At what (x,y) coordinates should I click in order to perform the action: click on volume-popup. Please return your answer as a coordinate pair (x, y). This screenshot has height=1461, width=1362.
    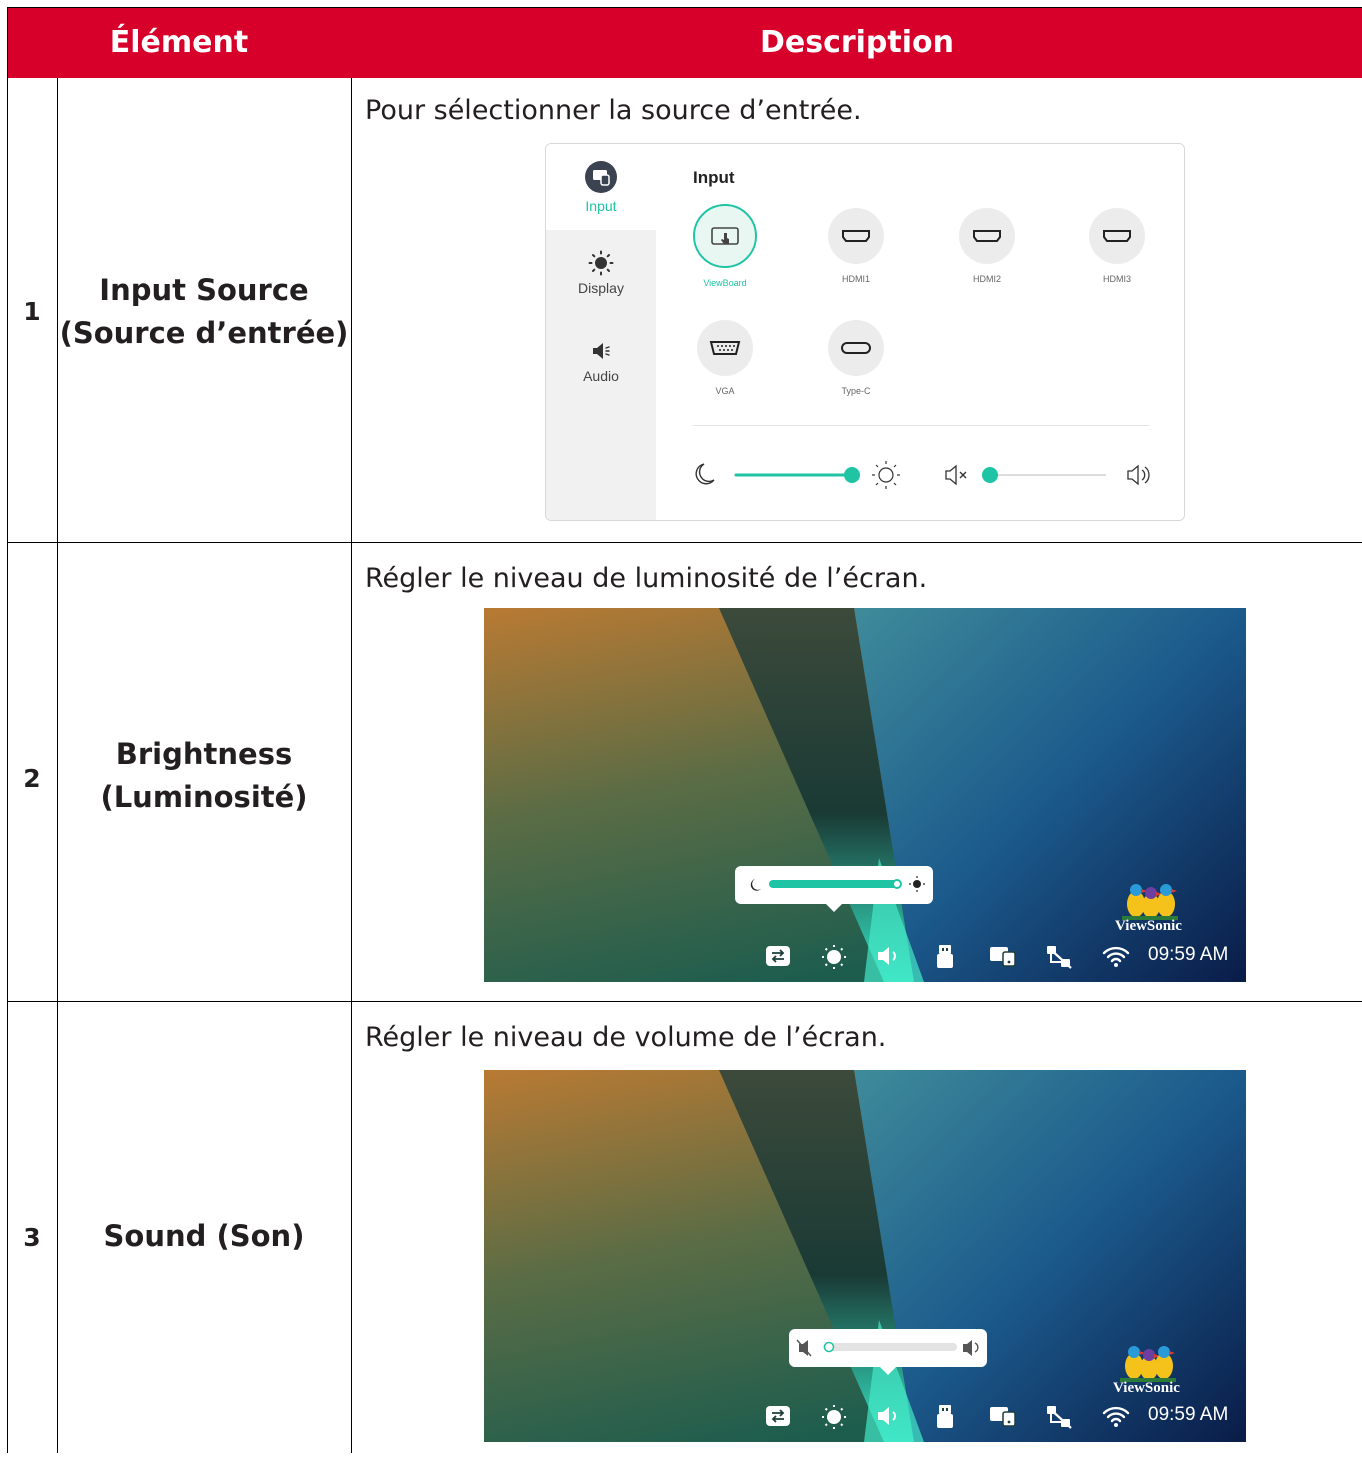
    Looking at the image, I should click on (888, 1352).